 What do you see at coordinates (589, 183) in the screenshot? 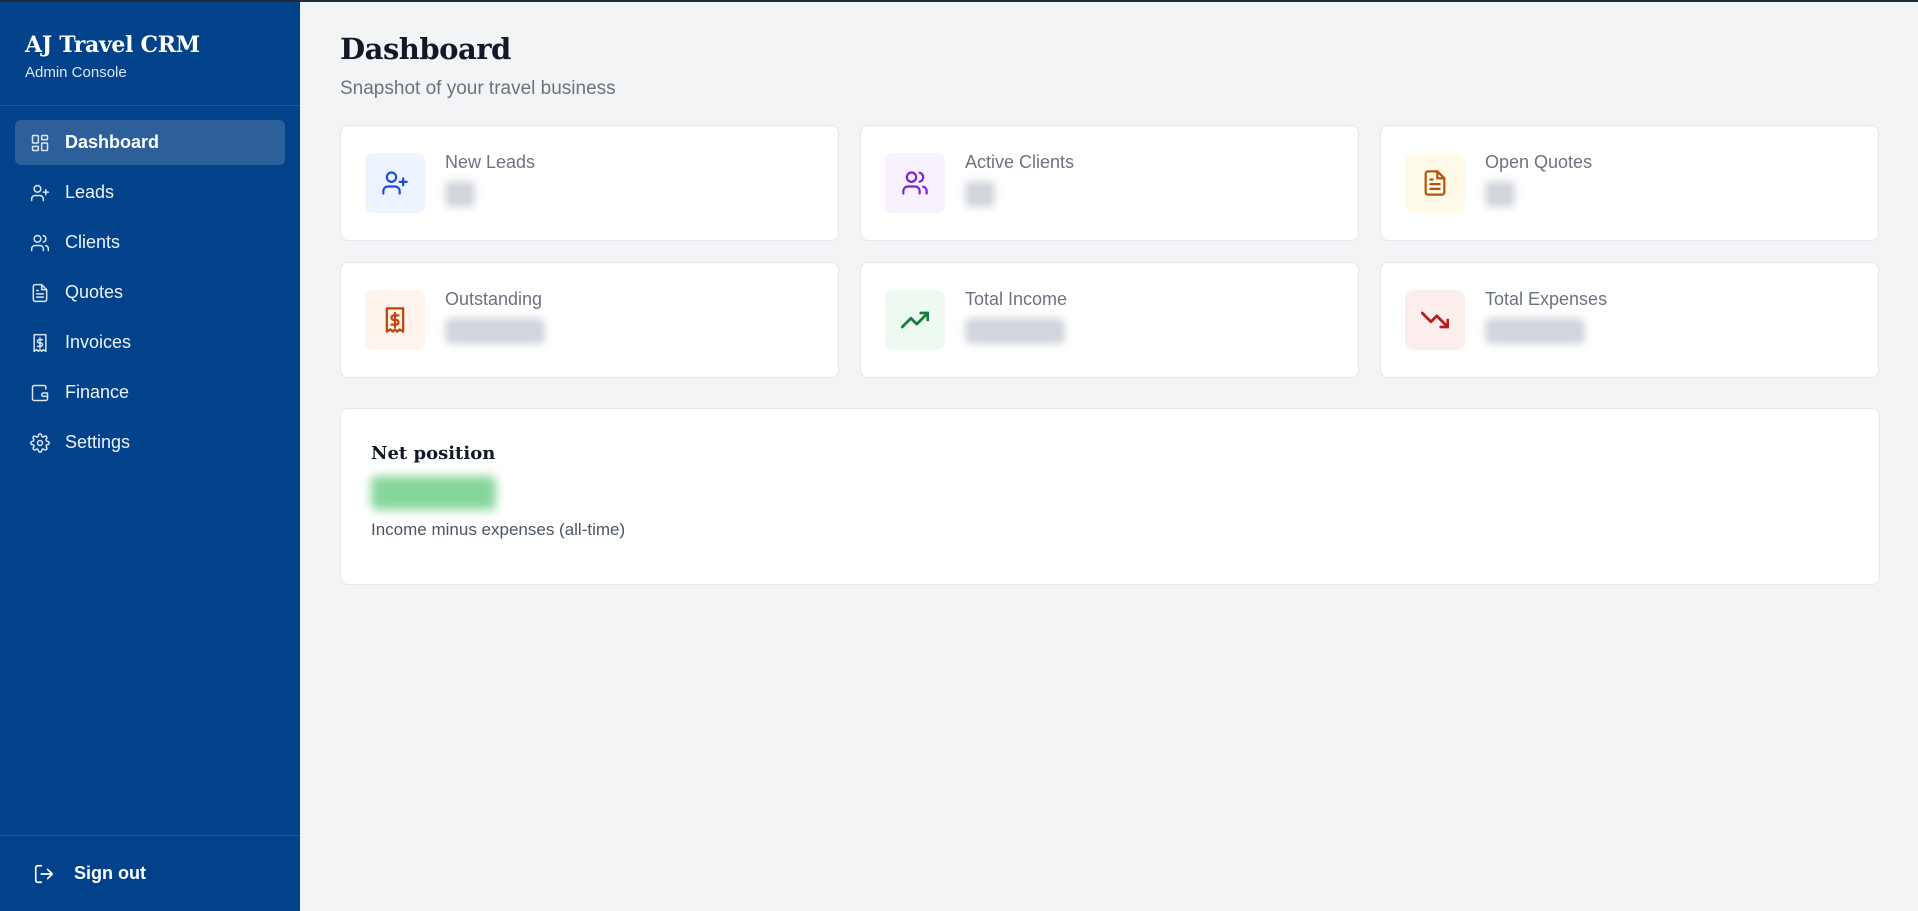
I see `stat-card-new-leads: New Leads` at bounding box center [589, 183].